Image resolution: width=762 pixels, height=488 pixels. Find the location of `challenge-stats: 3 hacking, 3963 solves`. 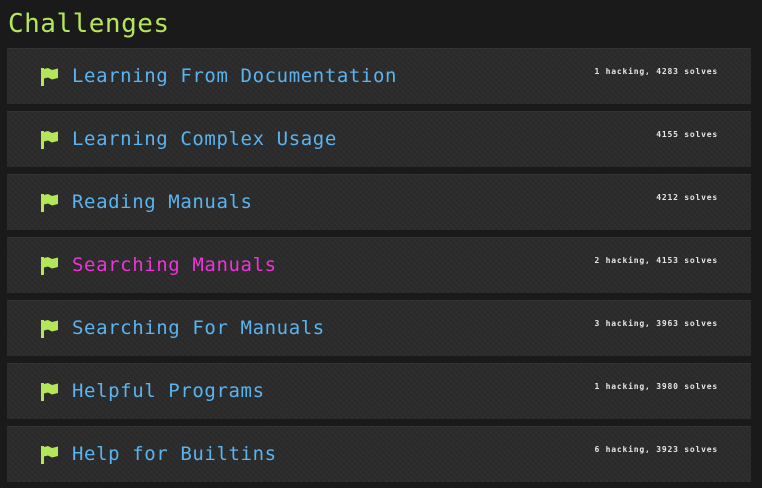

challenge-stats: 3 hacking, 3963 solves is located at coordinates (656, 323).